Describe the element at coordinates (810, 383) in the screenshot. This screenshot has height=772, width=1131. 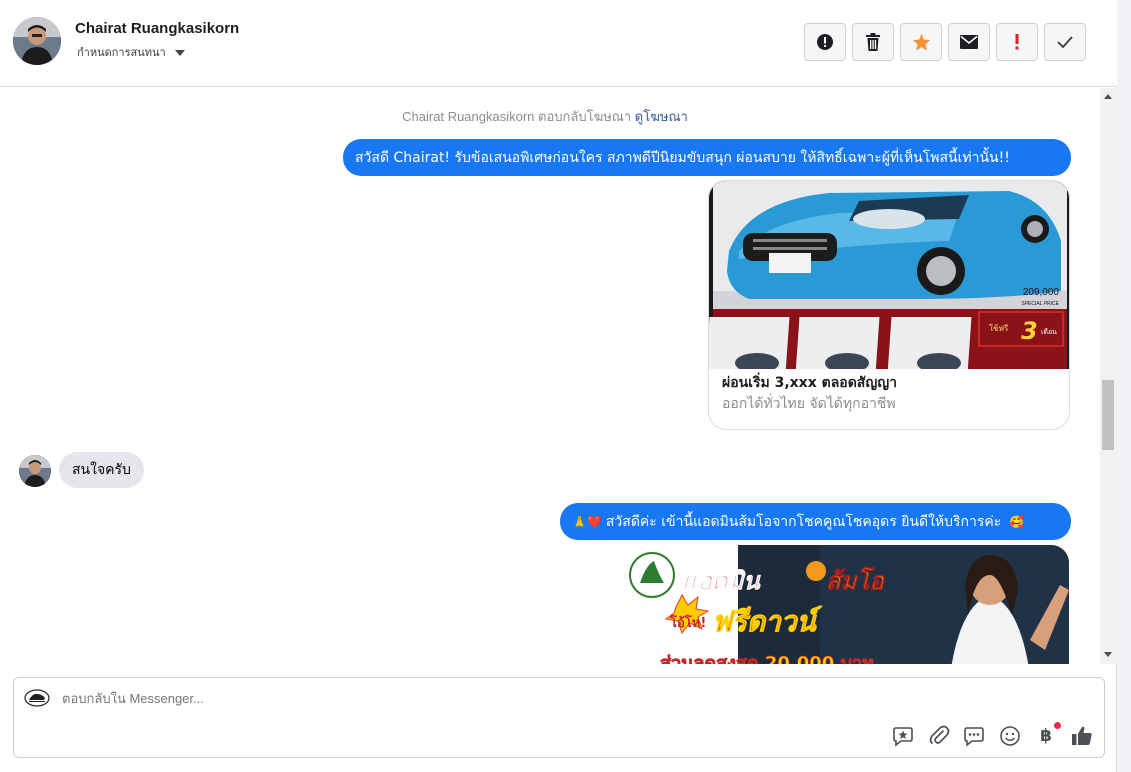
I see `ad-card-title: ผ่อนเริ่ม 3,xxx ตลอดสัญญา` at that location.